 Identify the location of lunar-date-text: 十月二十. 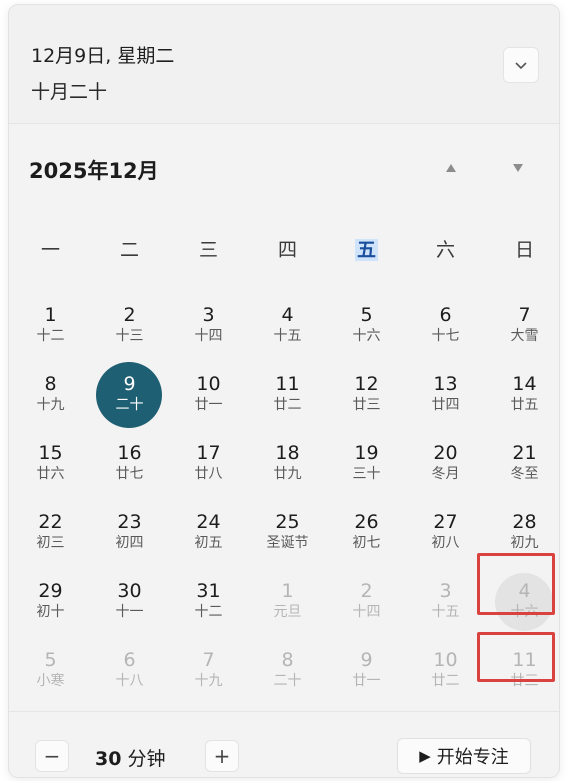
(69, 92).